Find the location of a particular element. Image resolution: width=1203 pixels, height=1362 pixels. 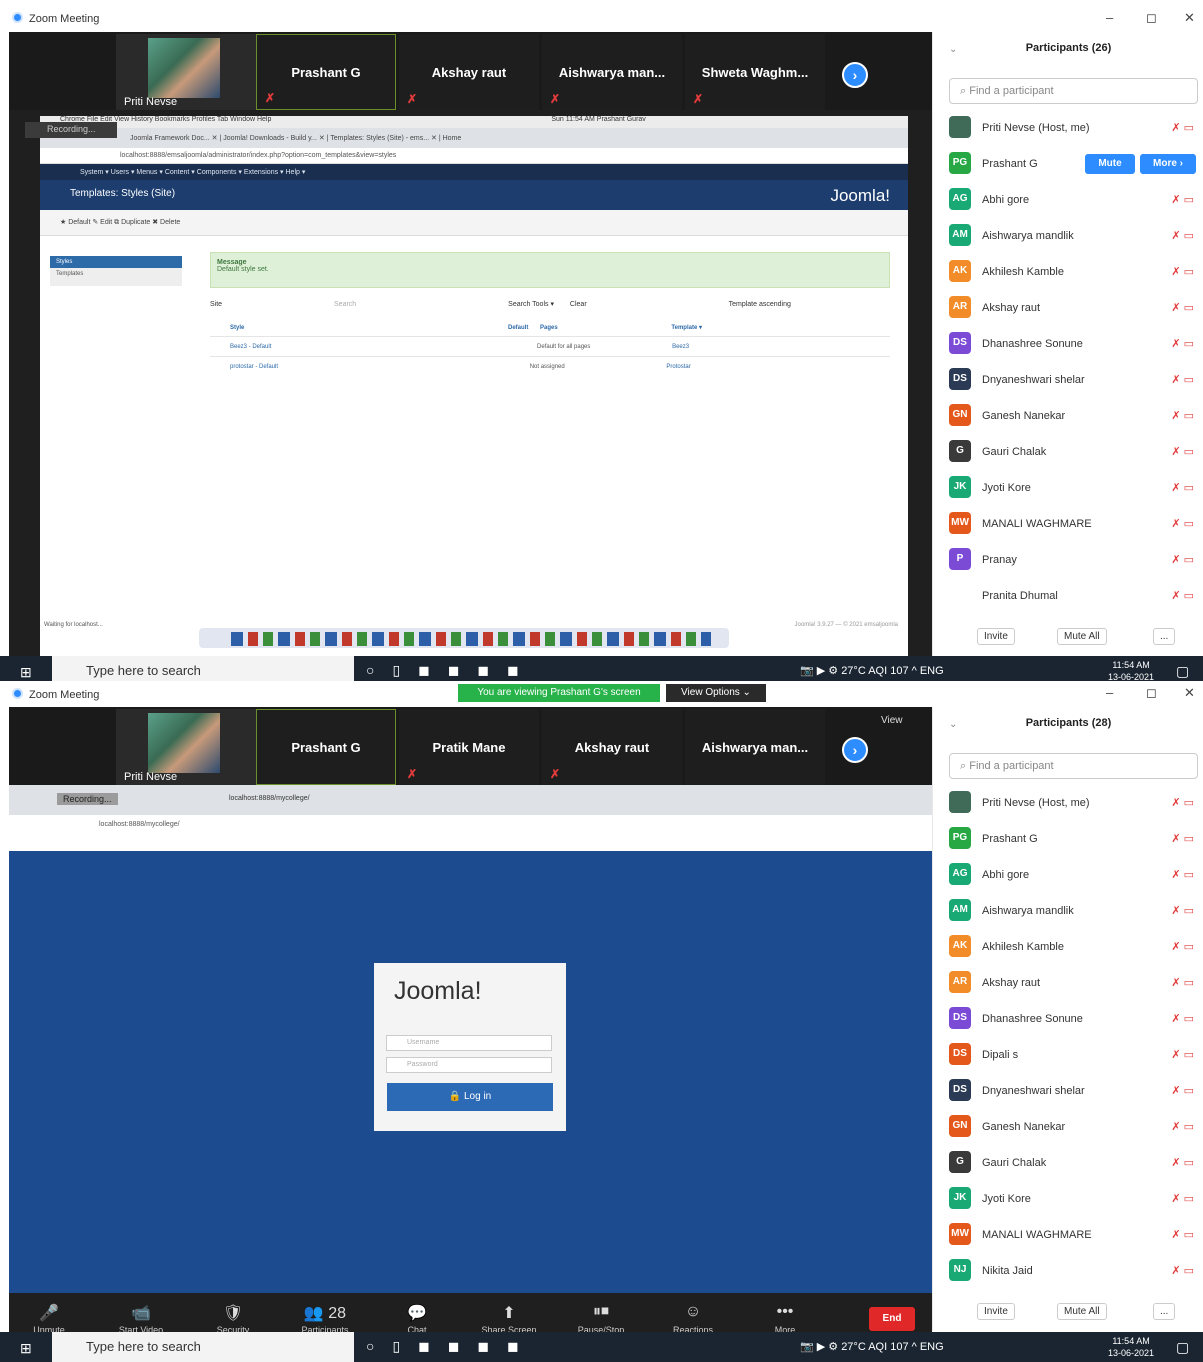

participant-row: PG Prashant G ✗ ▭ is located at coordinates (1068, 839).